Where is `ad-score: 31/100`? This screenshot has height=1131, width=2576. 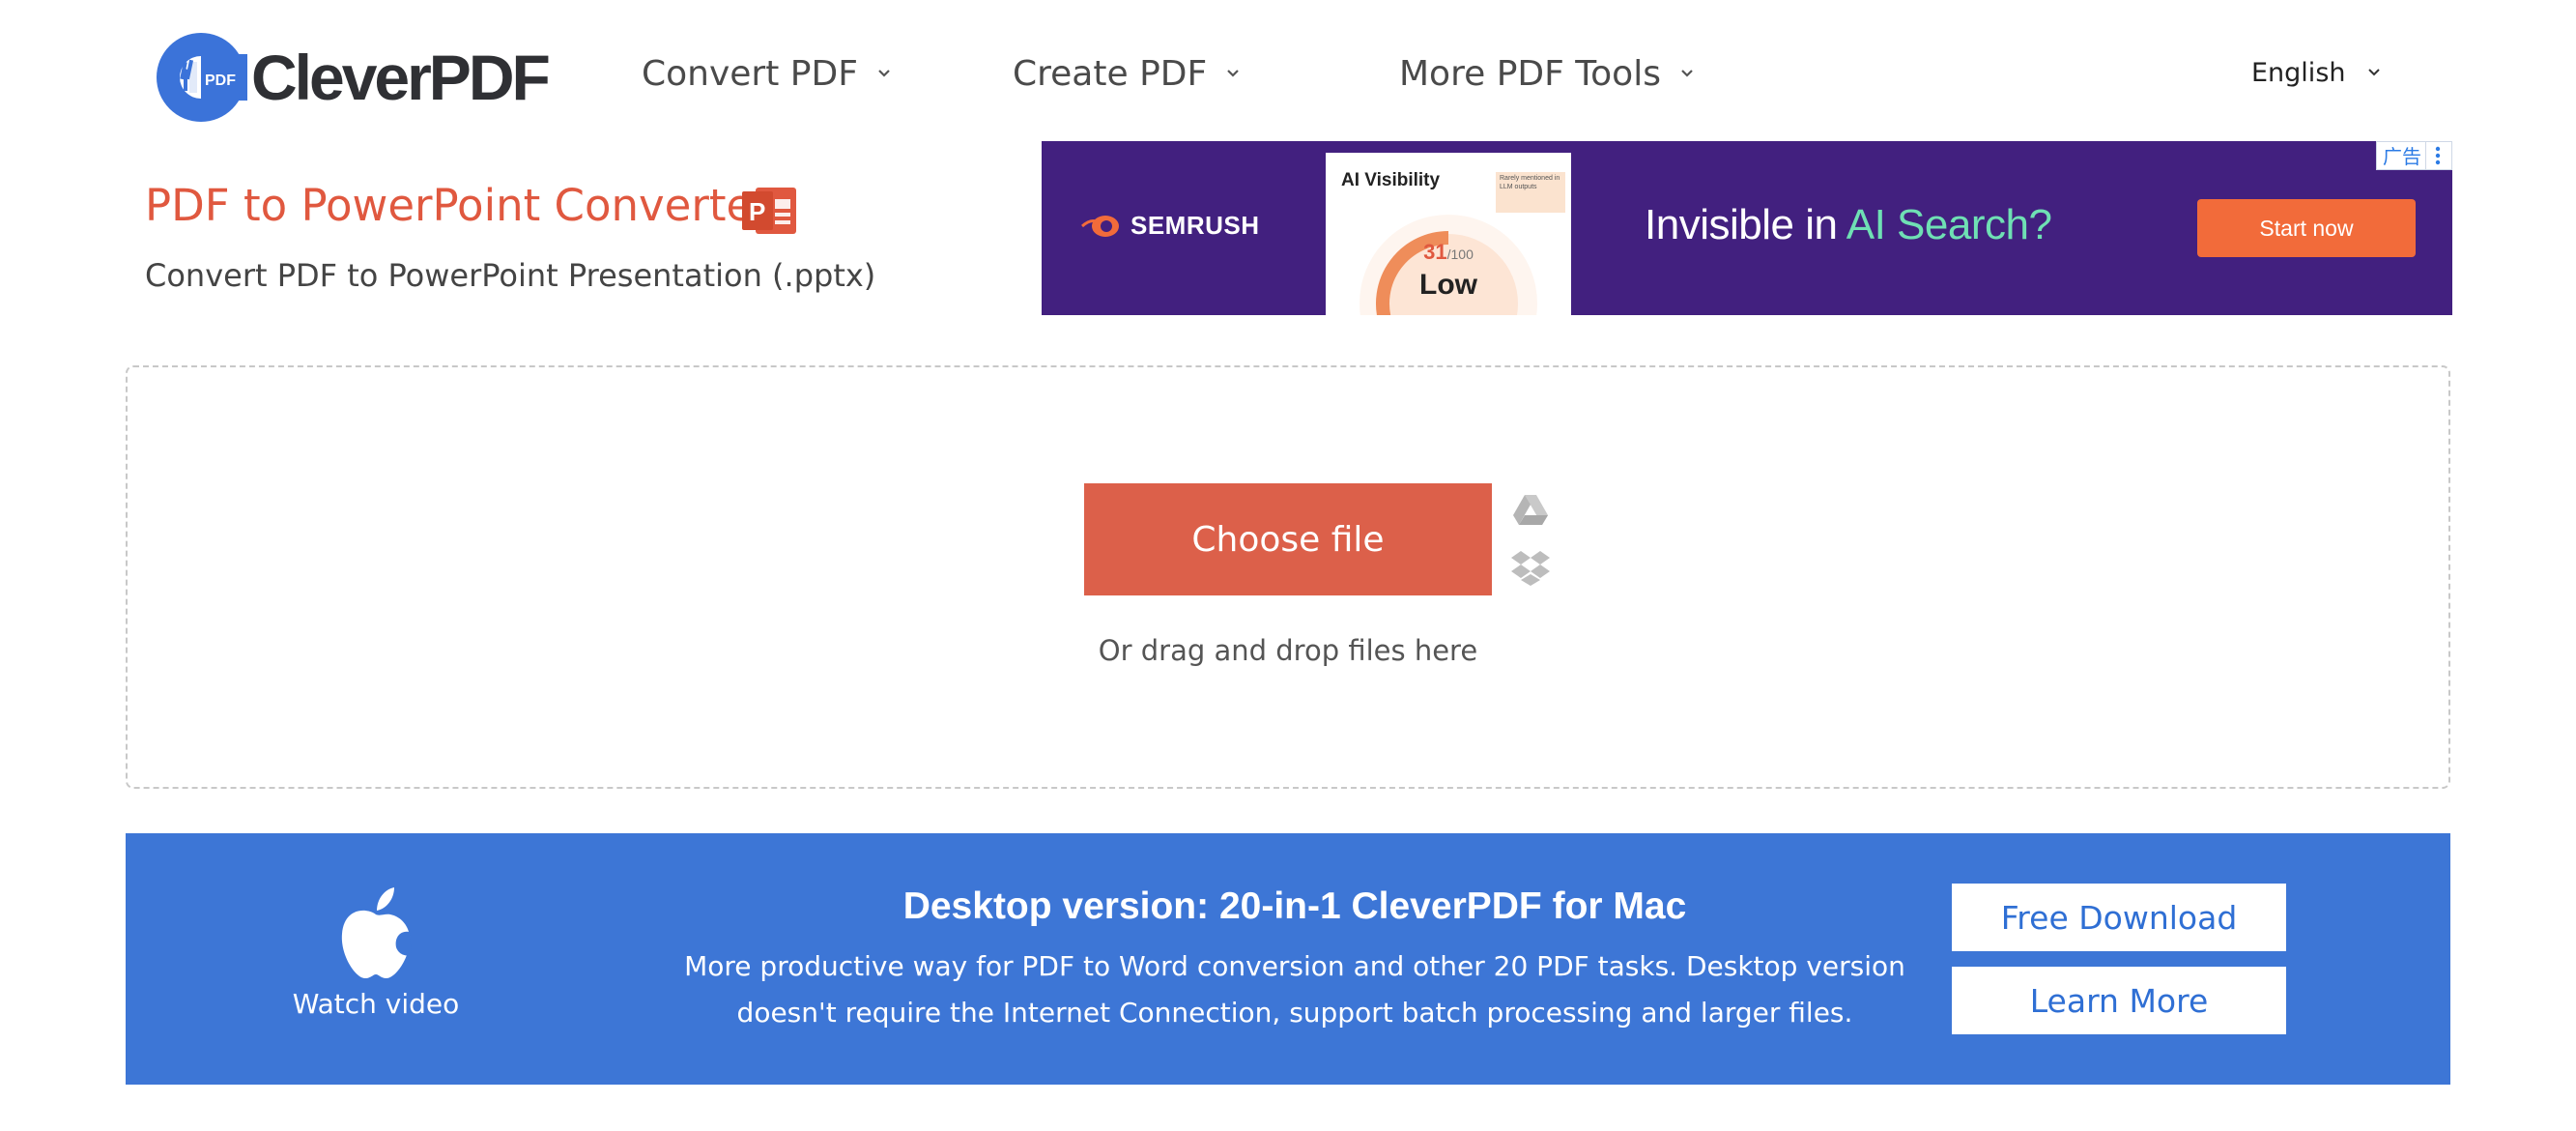 ad-score: 31/100 is located at coordinates (1449, 252).